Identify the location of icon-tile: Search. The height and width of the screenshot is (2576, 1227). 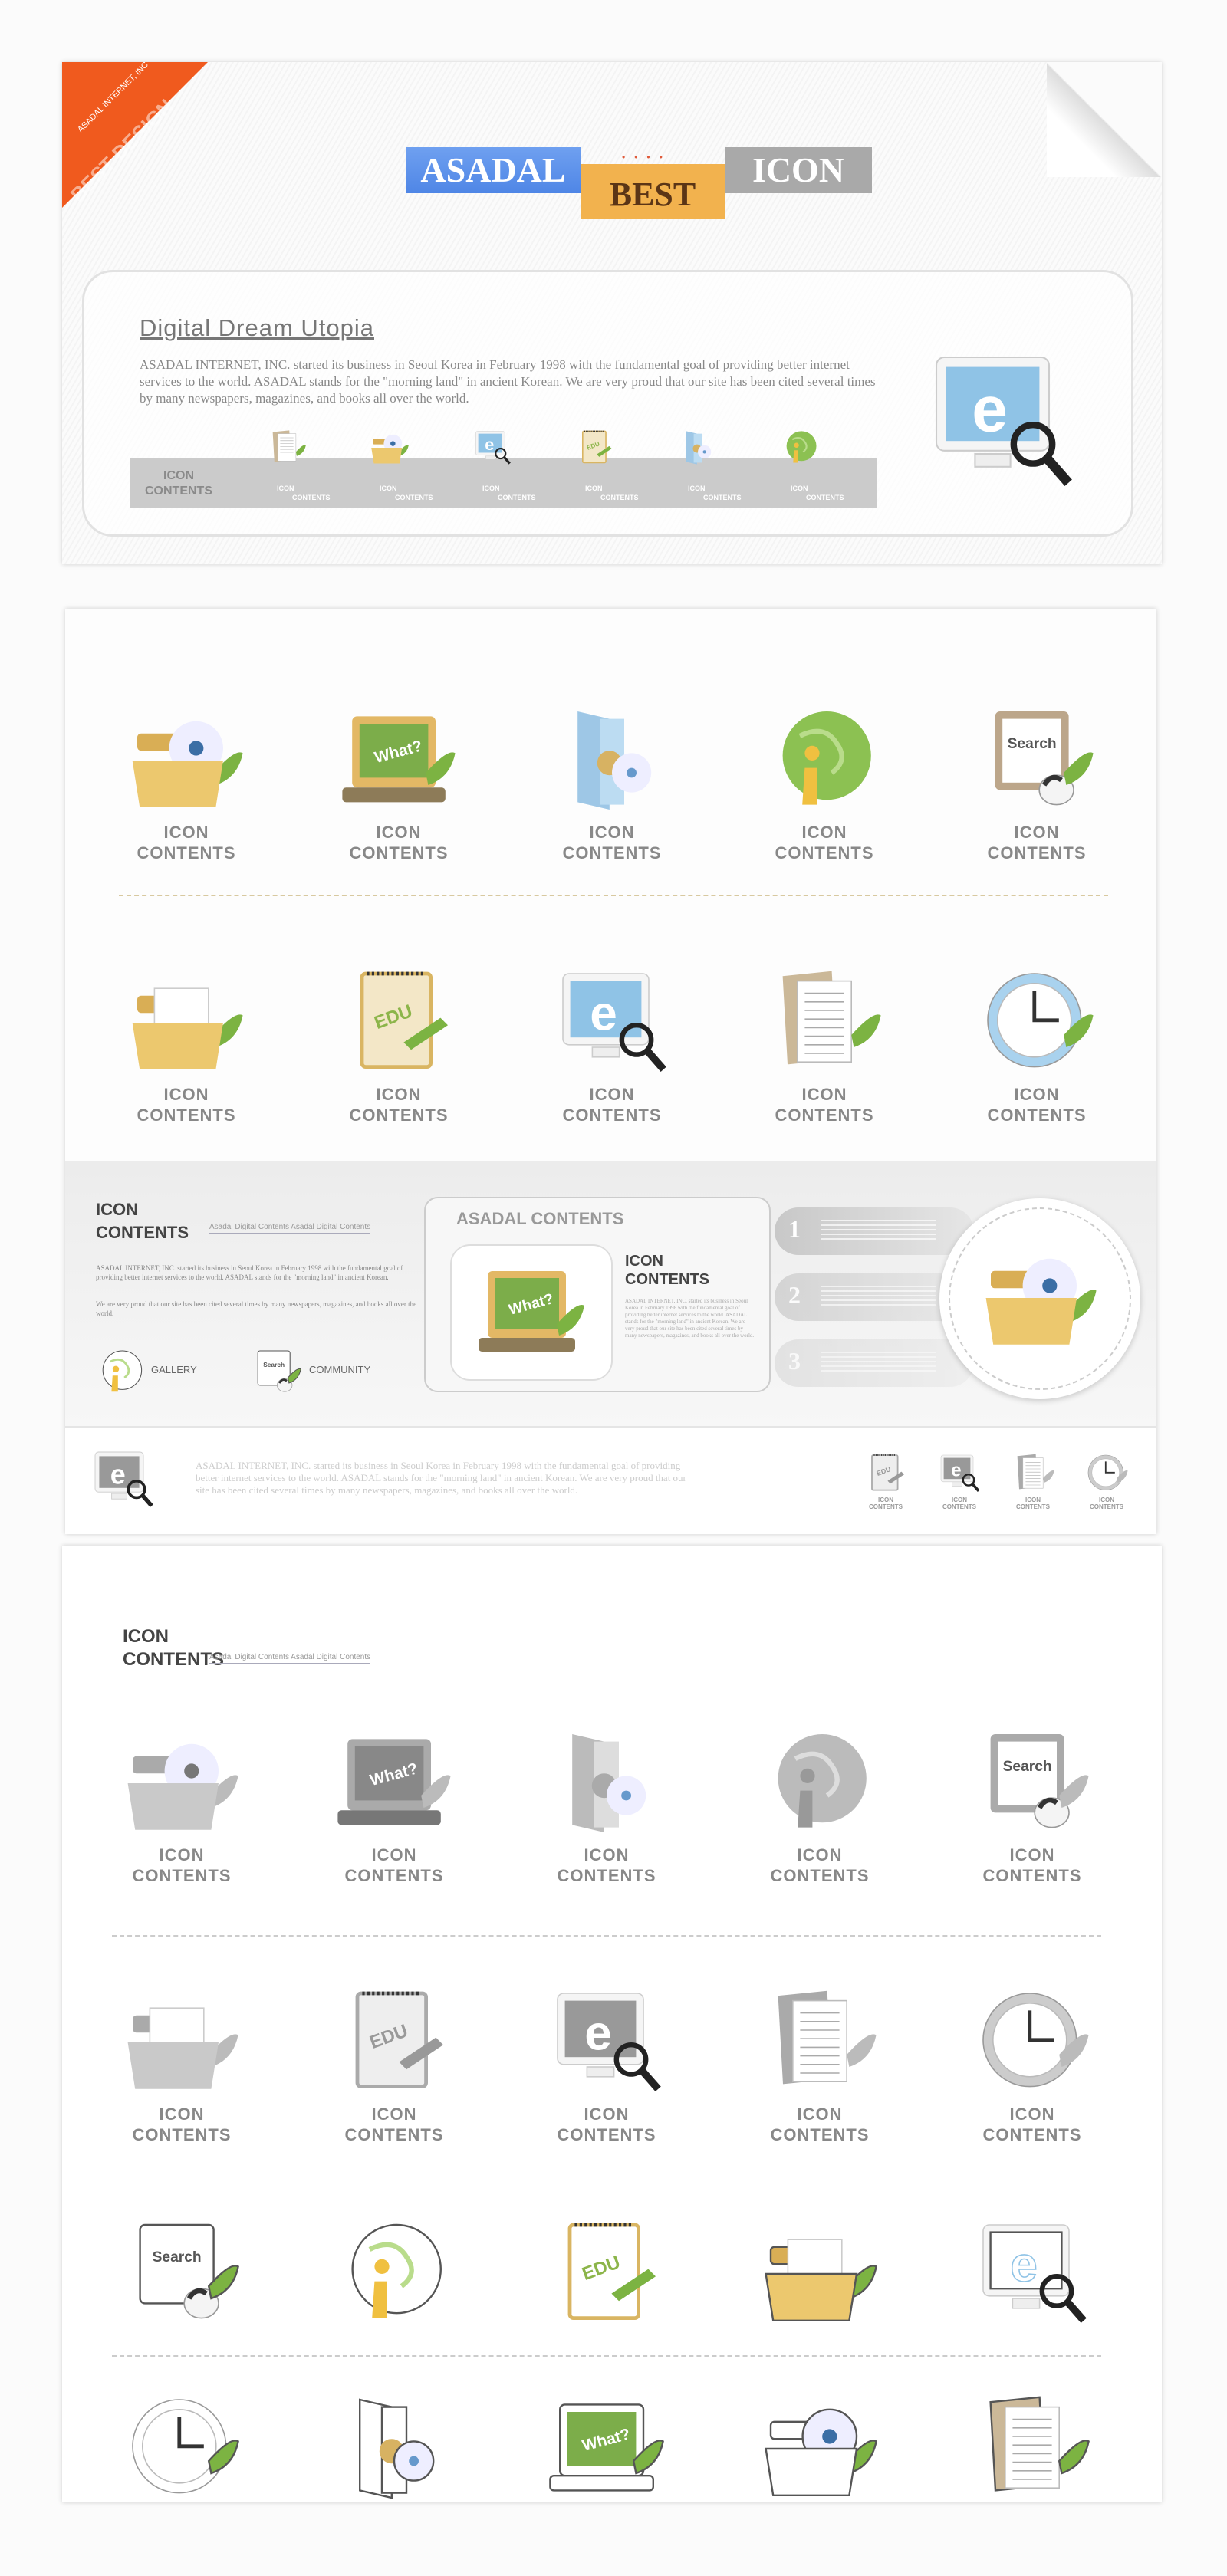
(181, 2274).